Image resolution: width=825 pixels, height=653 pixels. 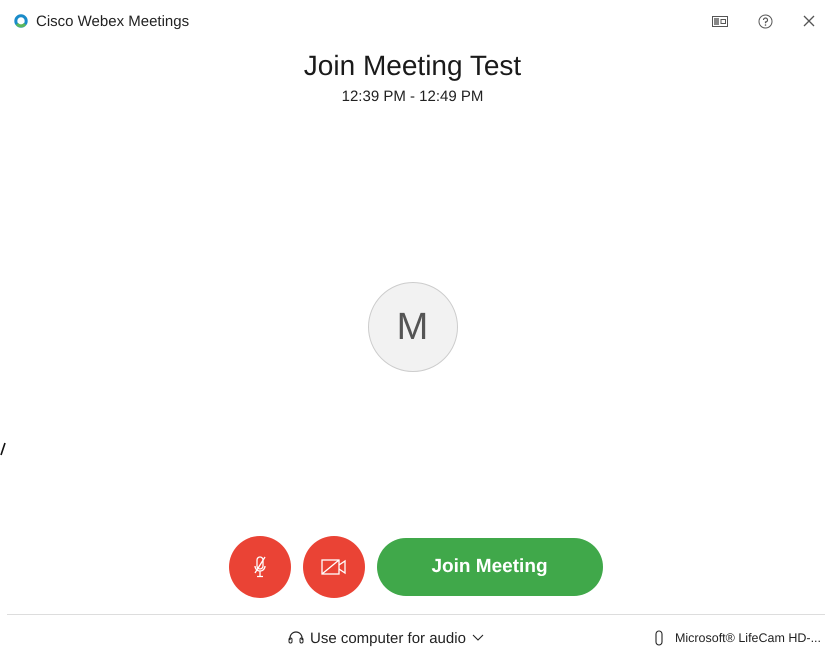 I want to click on slash-mark, so click(x=3, y=449).